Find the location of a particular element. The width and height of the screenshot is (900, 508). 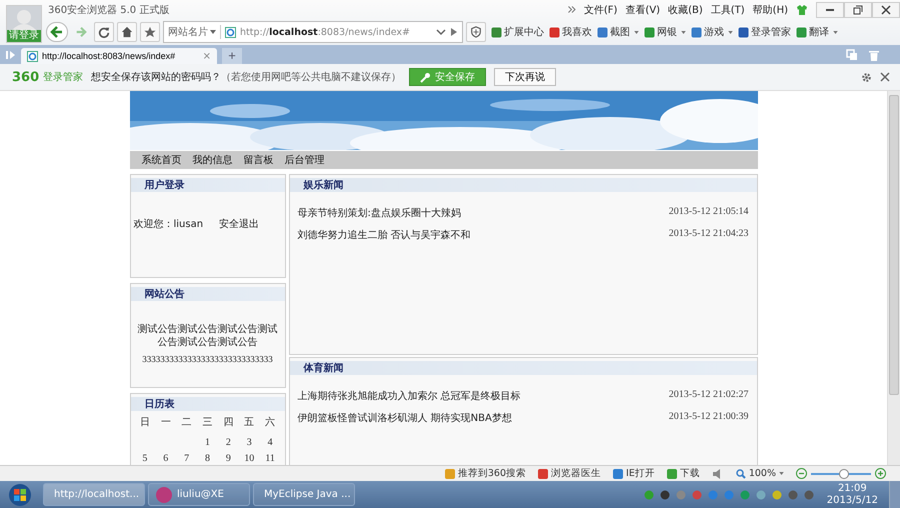

favorite-button is located at coordinates (150, 32).